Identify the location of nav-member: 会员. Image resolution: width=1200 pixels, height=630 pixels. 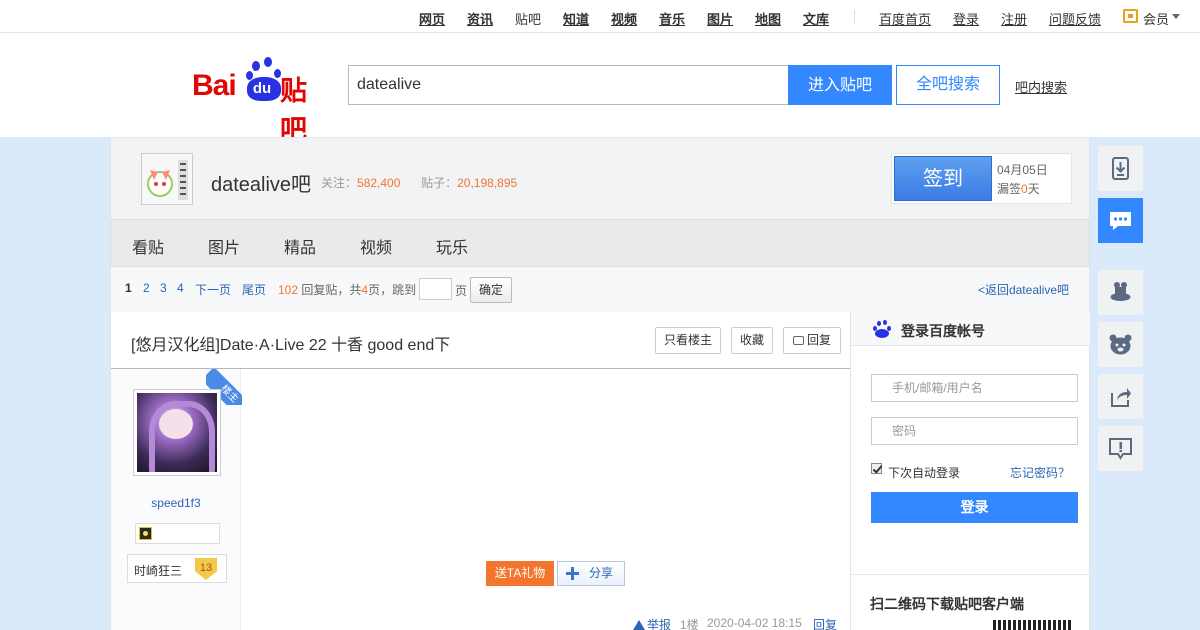
(1156, 18).